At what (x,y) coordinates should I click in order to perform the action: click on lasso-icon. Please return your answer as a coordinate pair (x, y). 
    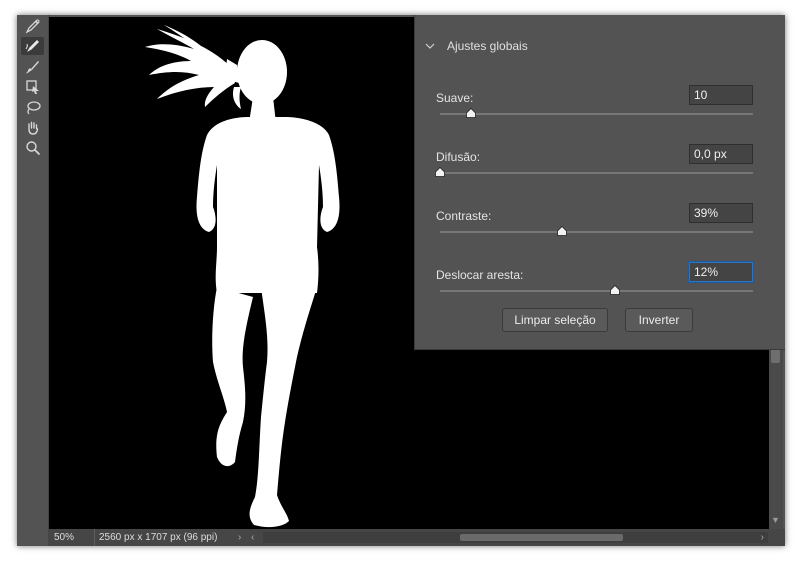
    Looking at the image, I should click on (33, 108).